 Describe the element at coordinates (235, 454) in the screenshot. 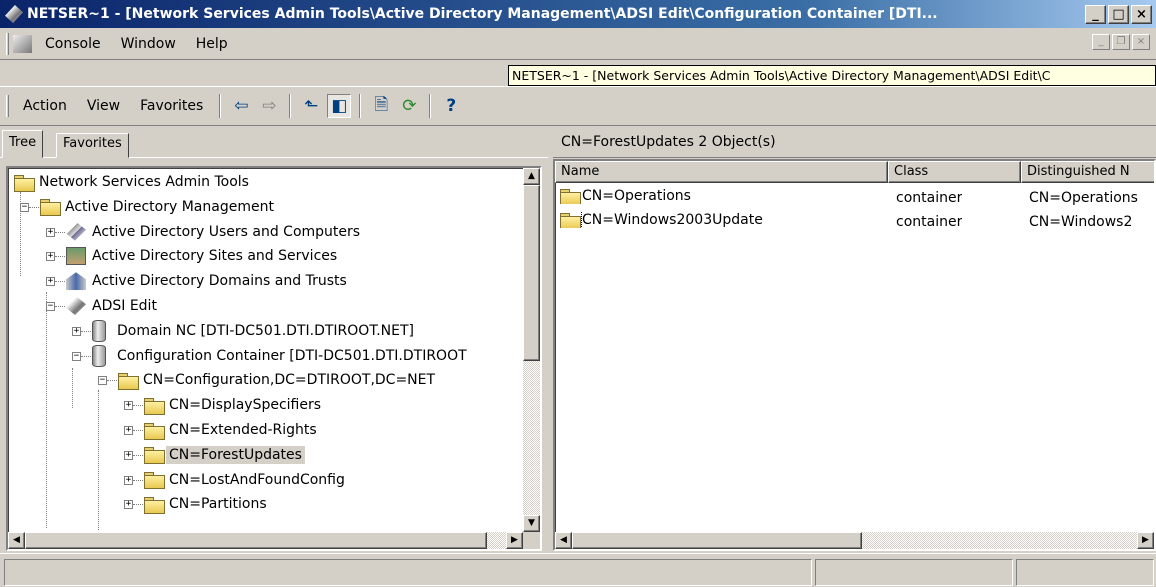

I see `tree-node-label: CN=ForestUpdates` at that location.